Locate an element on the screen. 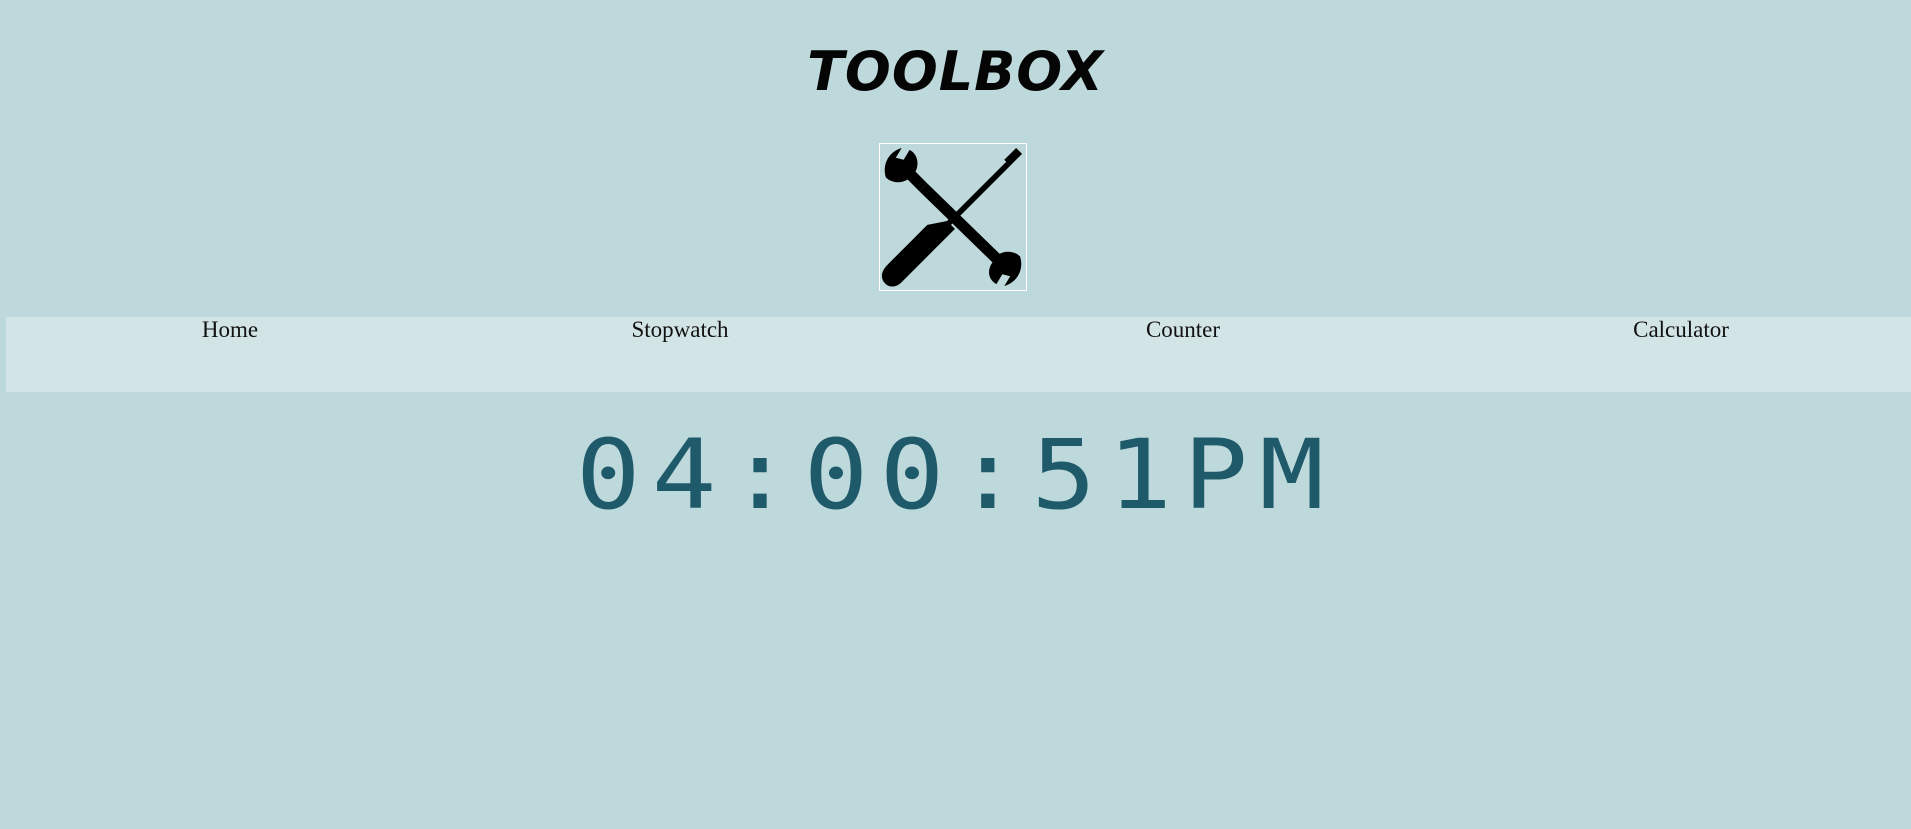 The width and height of the screenshot is (1911, 829). nav-item-stopwatch: Stopwatch is located at coordinates (679, 330).